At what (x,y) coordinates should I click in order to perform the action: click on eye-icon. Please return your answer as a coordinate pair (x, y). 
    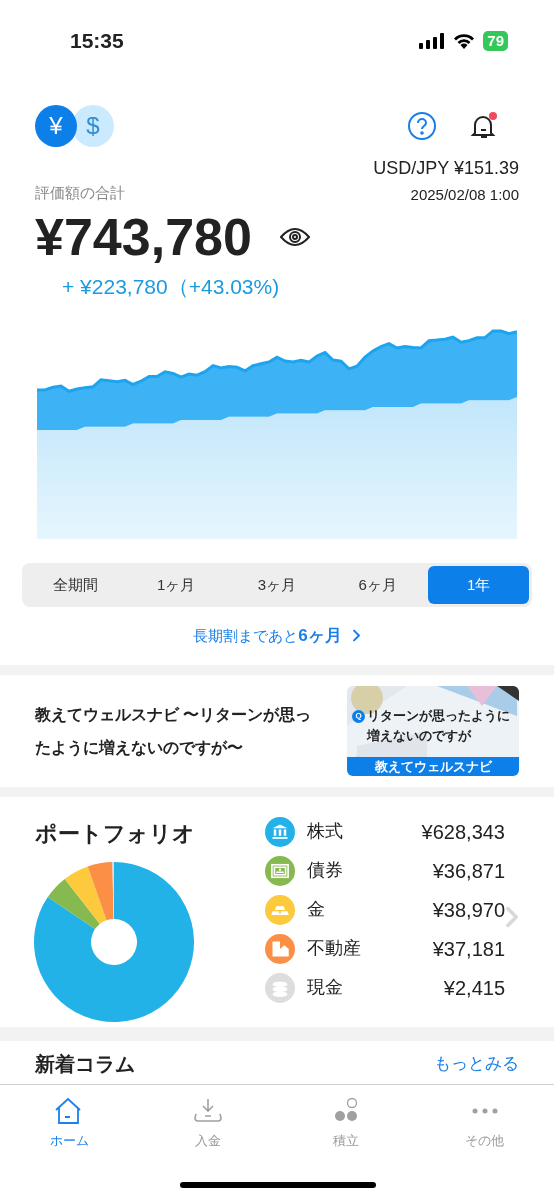
    Looking at the image, I should click on (294, 236).